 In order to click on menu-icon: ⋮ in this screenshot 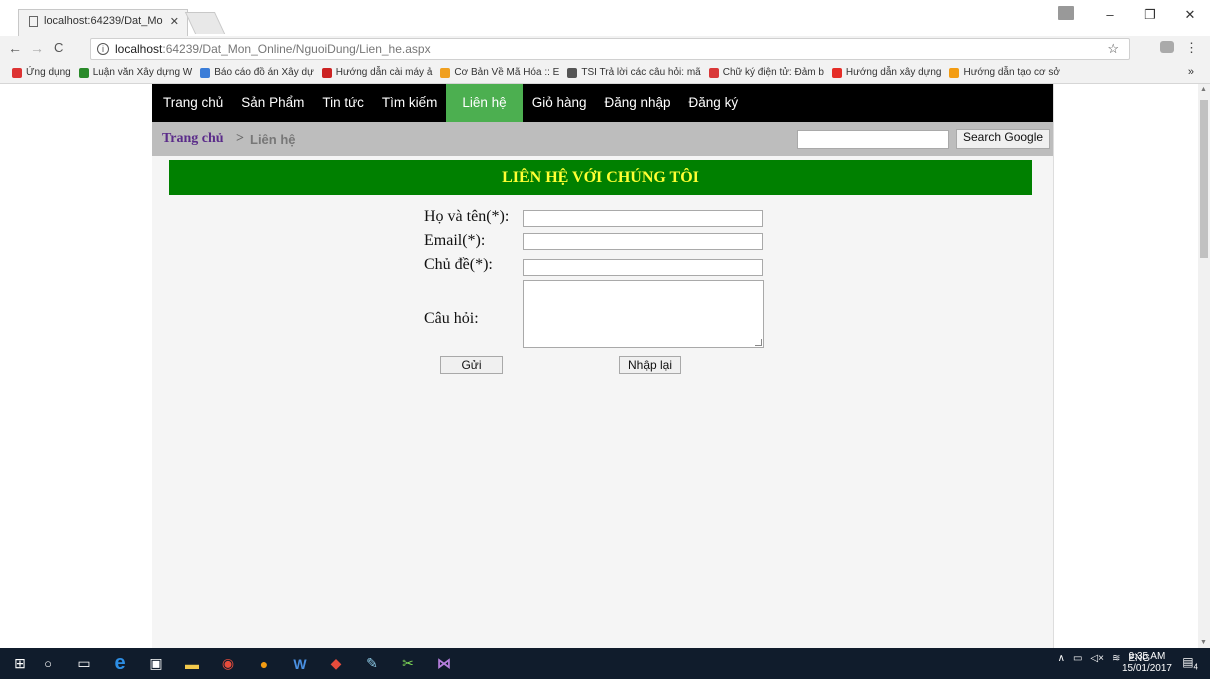, I will do `click(1191, 48)`.